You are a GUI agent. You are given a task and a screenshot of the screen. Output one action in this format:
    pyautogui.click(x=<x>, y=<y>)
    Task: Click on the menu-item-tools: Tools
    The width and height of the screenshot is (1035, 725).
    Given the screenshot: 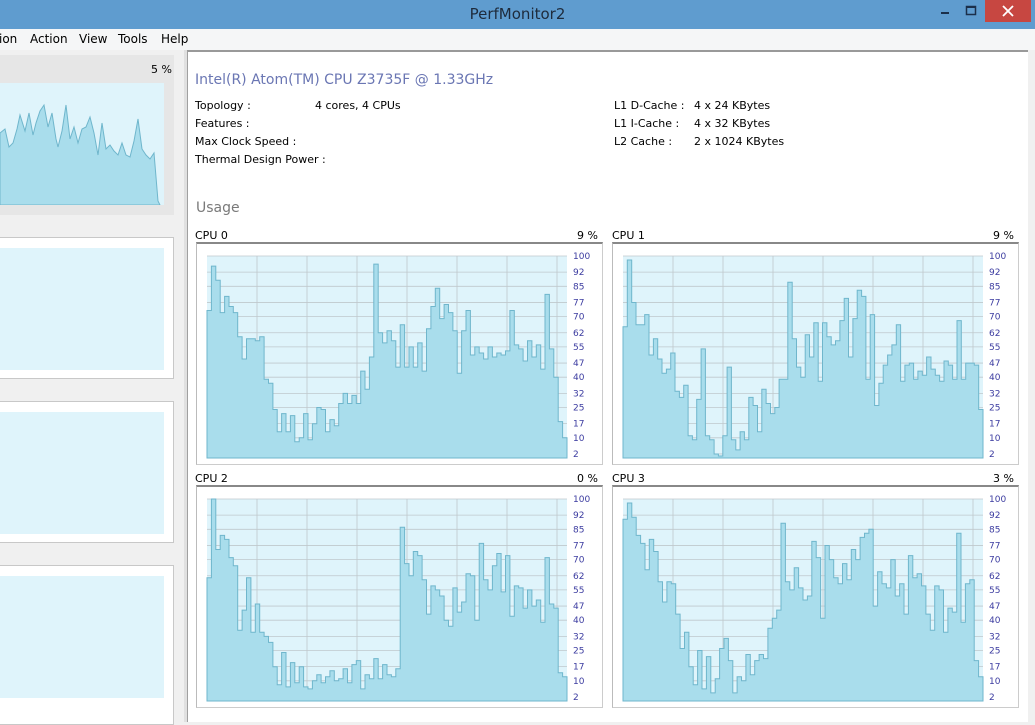 What is the action you would take?
    pyautogui.click(x=133, y=39)
    